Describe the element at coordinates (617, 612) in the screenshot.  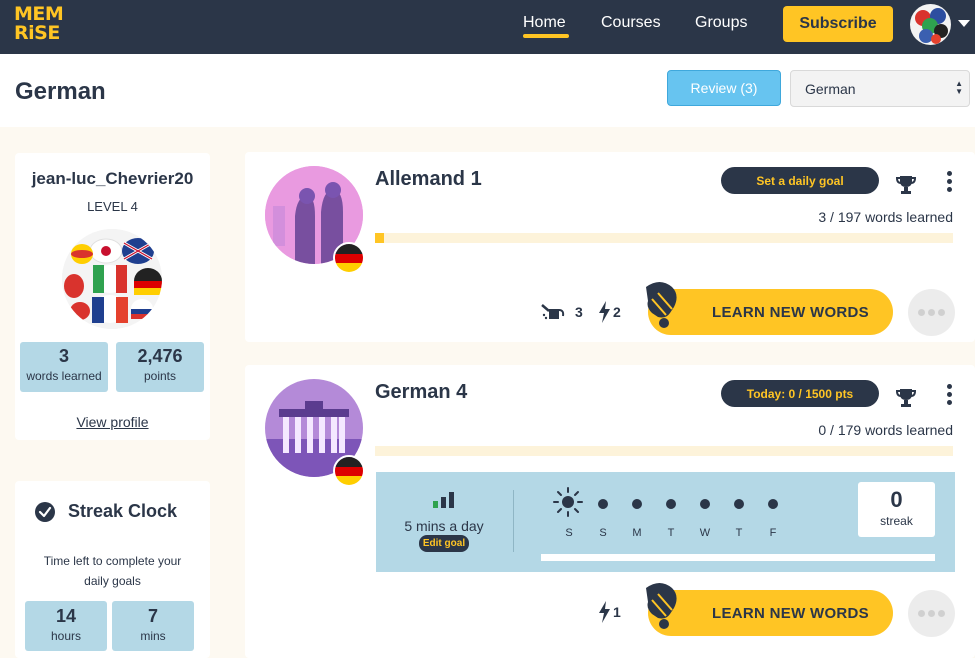
I see `bolt-count: 1` at that location.